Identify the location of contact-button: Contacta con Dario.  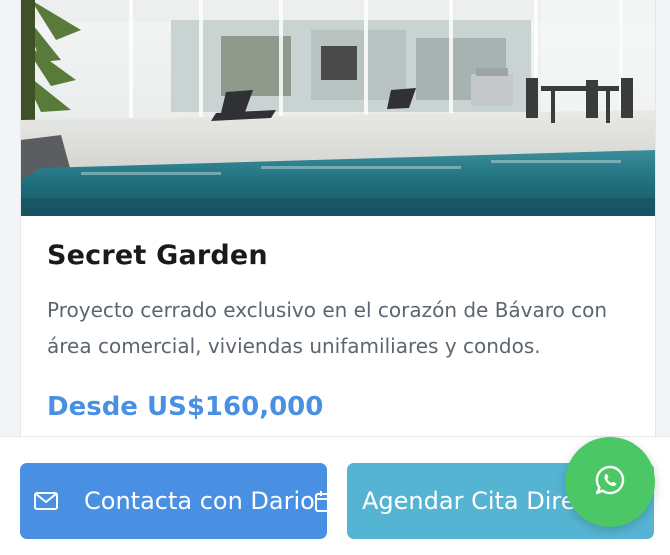
(173, 501).